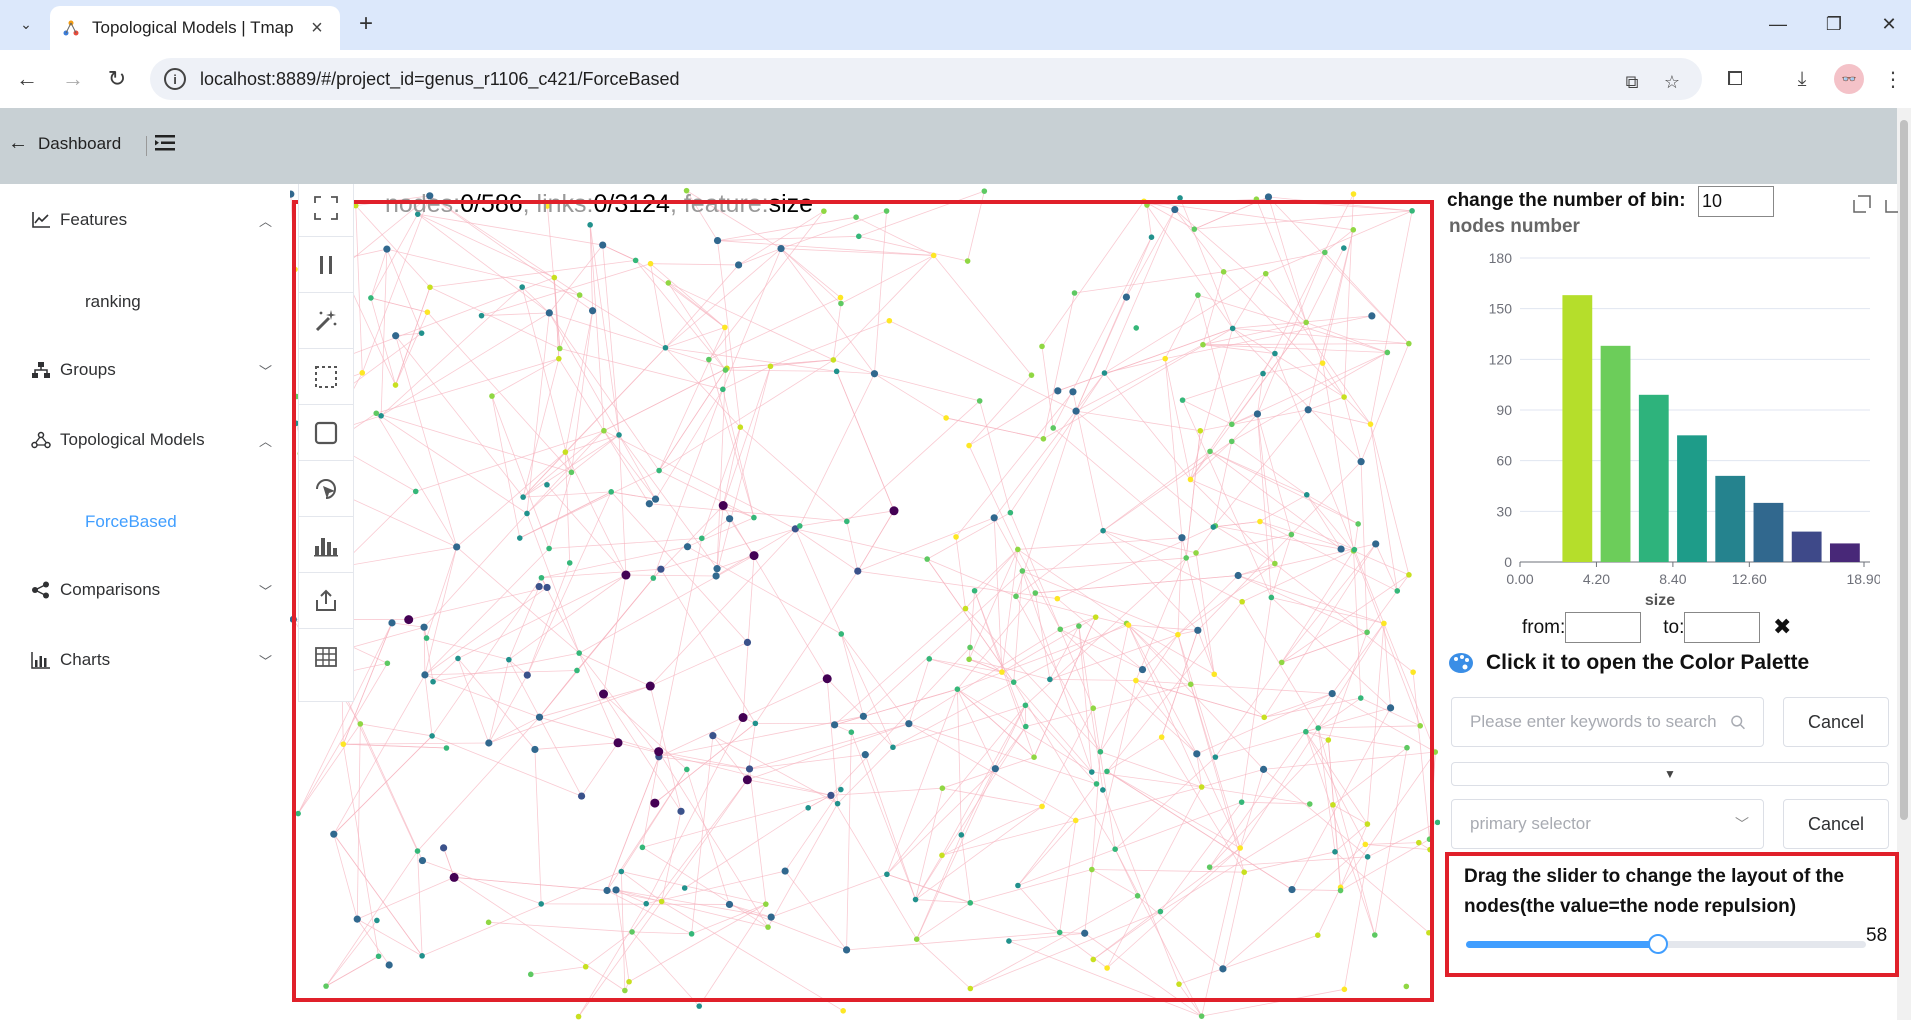  Describe the element at coordinates (317, 28) in the screenshot. I see `tab-close-icon: ×` at that location.